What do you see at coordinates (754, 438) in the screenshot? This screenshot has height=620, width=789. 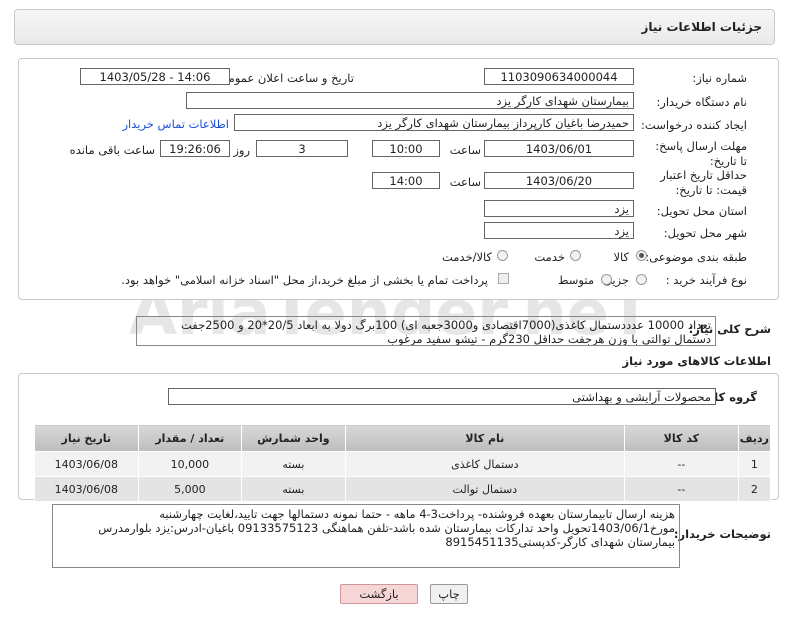 I see `col-row: ردیف` at bounding box center [754, 438].